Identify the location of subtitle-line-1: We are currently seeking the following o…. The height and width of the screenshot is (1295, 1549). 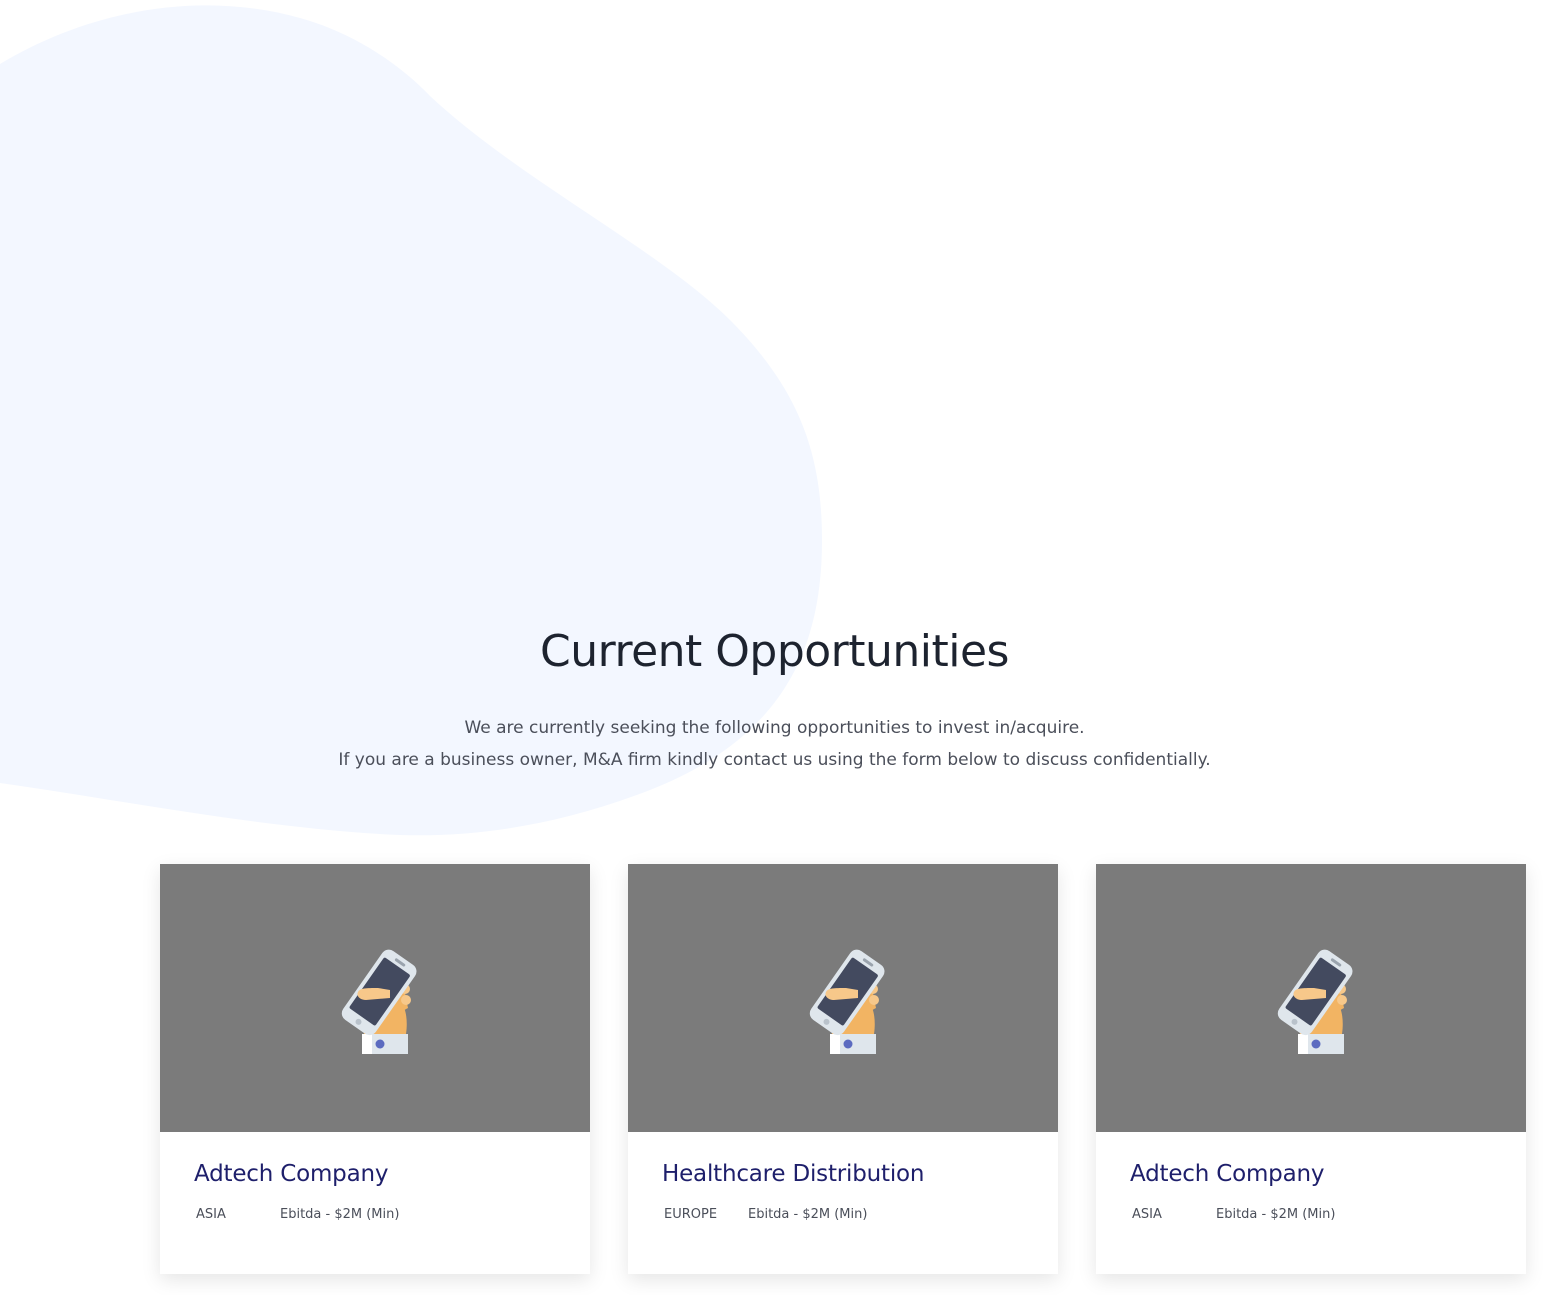
(774, 728).